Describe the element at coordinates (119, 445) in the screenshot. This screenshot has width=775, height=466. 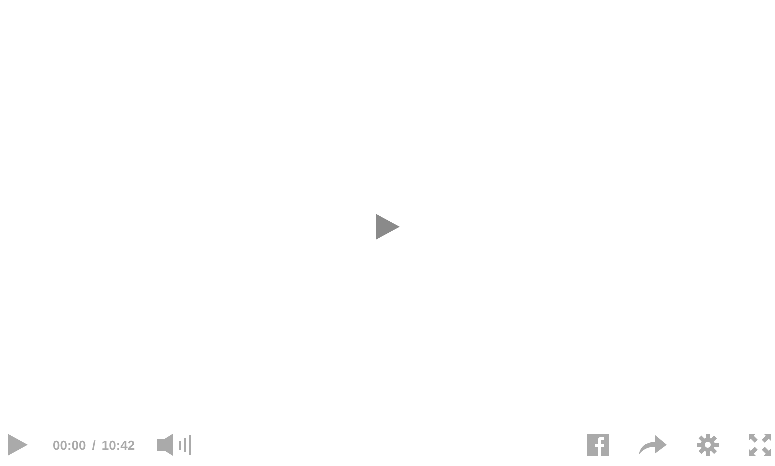
I see `duration: 10:42` at that location.